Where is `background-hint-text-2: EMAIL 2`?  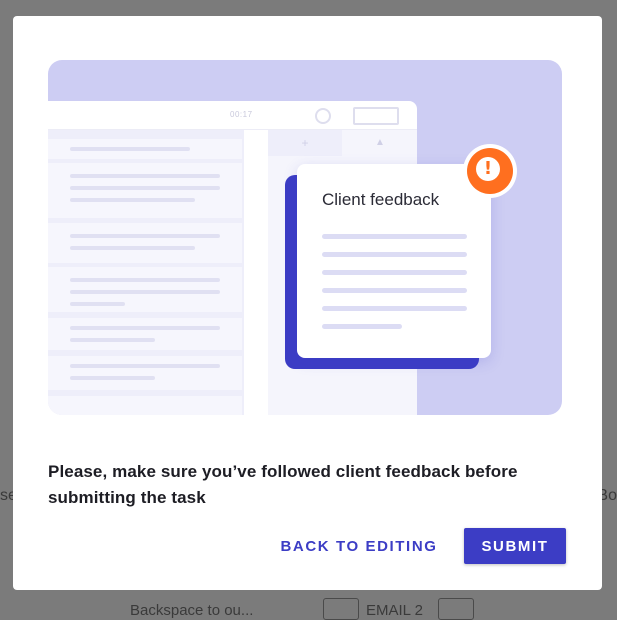
background-hint-text-2: EMAIL 2 is located at coordinates (394, 610).